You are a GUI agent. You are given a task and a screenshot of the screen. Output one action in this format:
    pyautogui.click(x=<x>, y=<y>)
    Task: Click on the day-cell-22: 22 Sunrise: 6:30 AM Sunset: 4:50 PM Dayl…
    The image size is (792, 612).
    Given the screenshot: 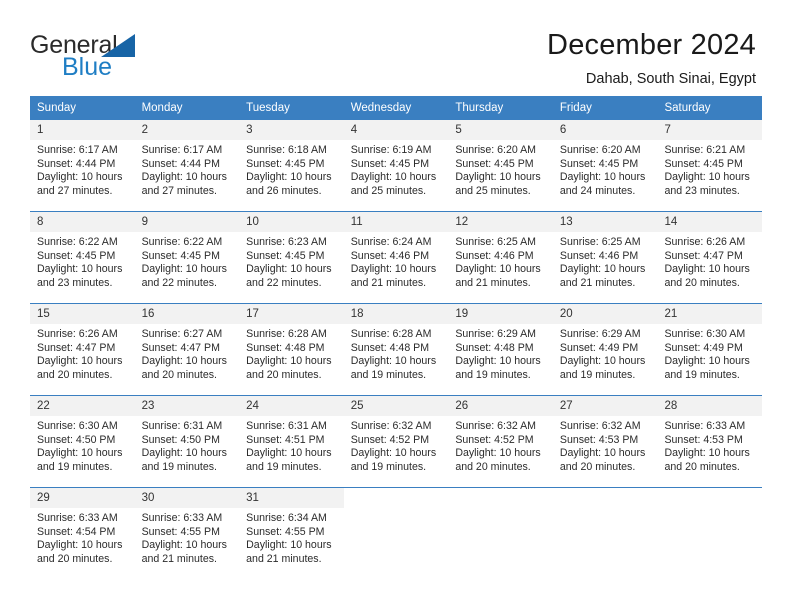 What is the action you would take?
    pyautogui.click(x=82, y=438)
    